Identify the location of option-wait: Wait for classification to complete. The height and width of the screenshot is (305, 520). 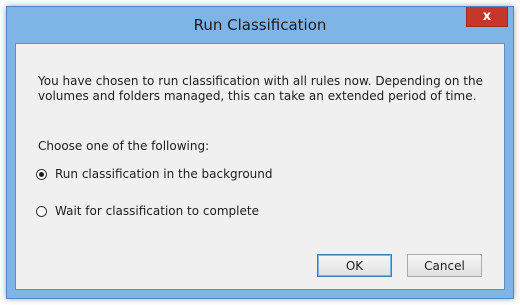
(147, 211).